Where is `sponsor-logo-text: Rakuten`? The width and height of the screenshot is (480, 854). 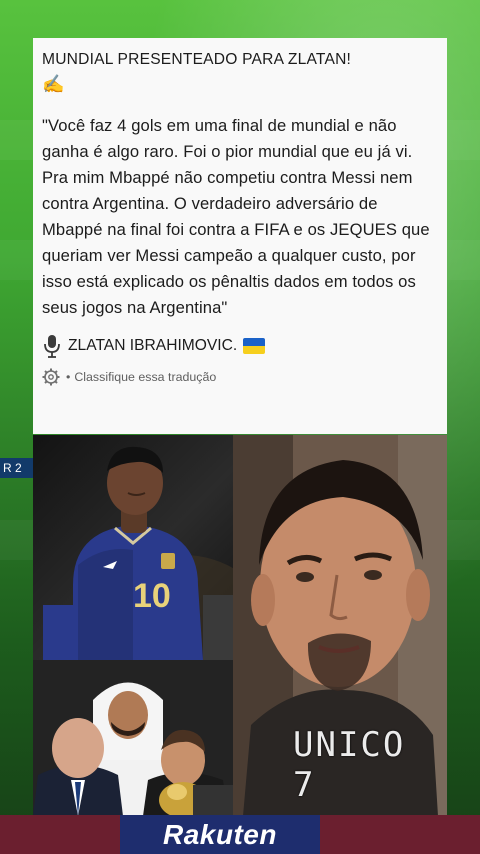
sponsor-logo-text: Rakuten is located at coordinates (220, 834).